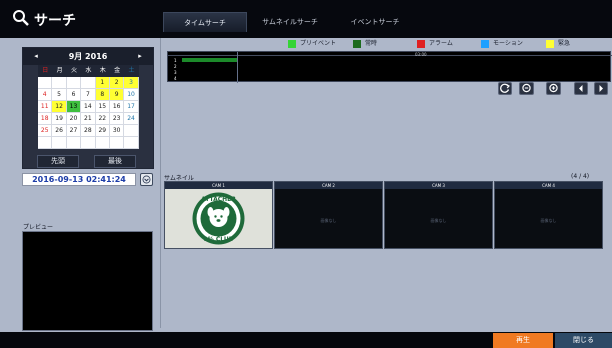 Image resolution: width=612 pixels, height=348 pixels. I want to click on calendar-weekday: 水, so click(88, 71).